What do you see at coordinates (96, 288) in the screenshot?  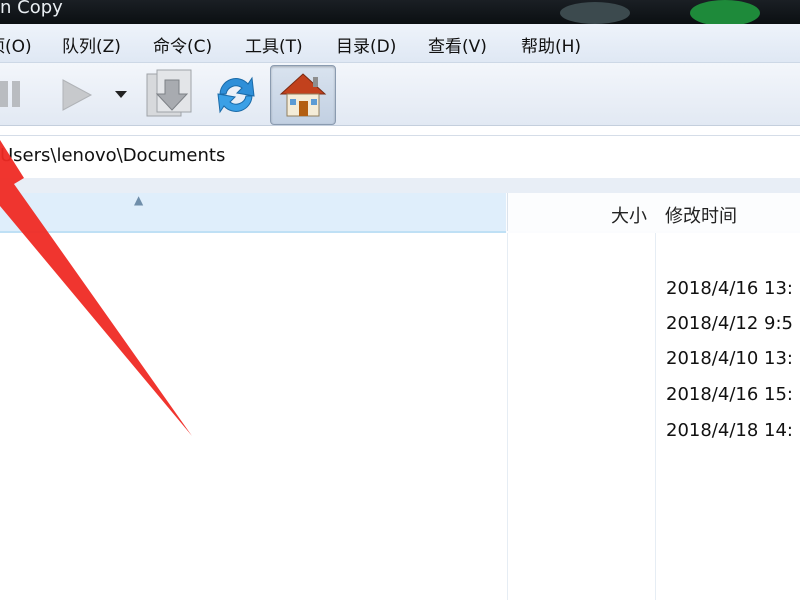 I see `annotation-arrow-icon` at bounding box center [96, 288].